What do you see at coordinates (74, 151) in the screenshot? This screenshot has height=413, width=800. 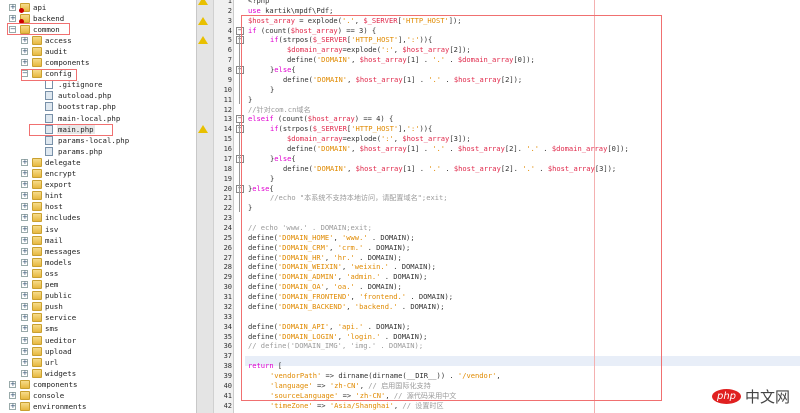 I see `tree-item: params.php` at bounding box center [74, 151].